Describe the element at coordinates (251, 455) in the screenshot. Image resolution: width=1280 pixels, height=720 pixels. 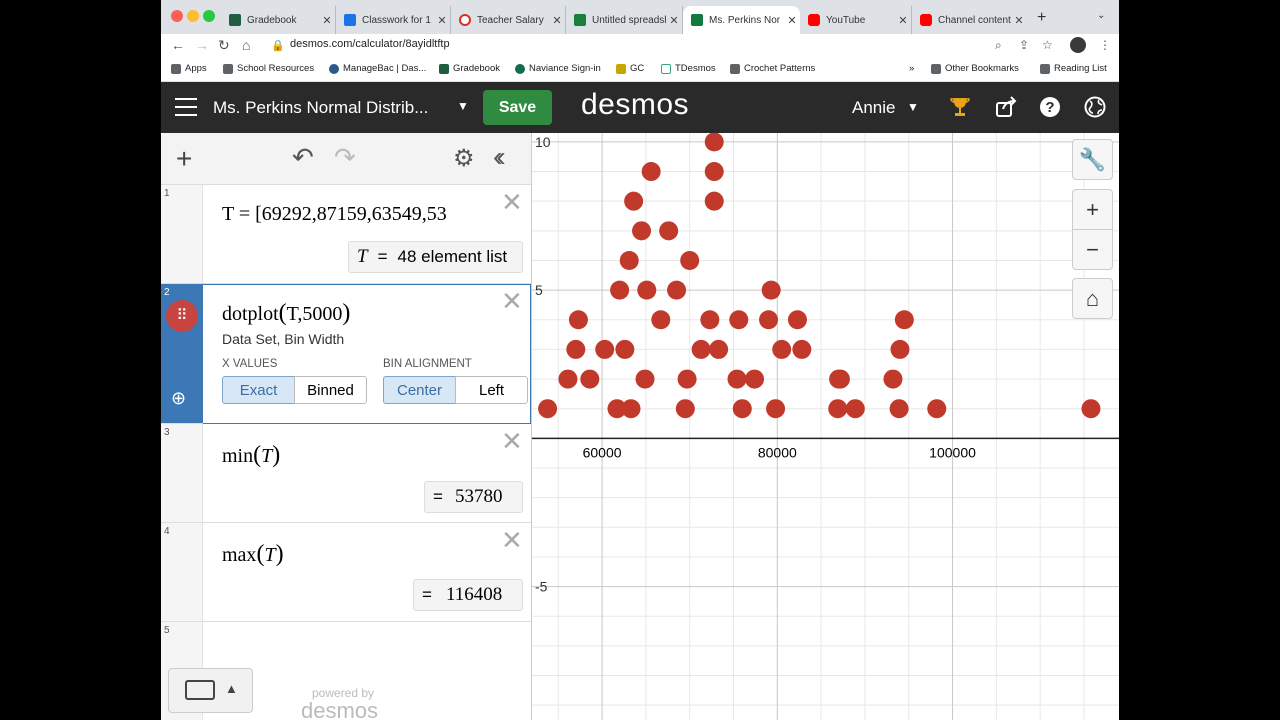
I see `expression-math: min(T)` at that location.